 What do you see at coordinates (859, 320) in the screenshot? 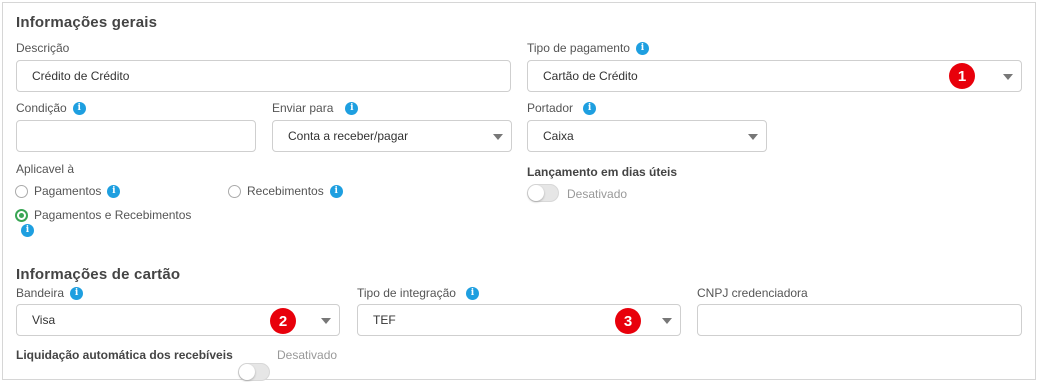
I see `cnpj-input` at bounding box center [859, 320].